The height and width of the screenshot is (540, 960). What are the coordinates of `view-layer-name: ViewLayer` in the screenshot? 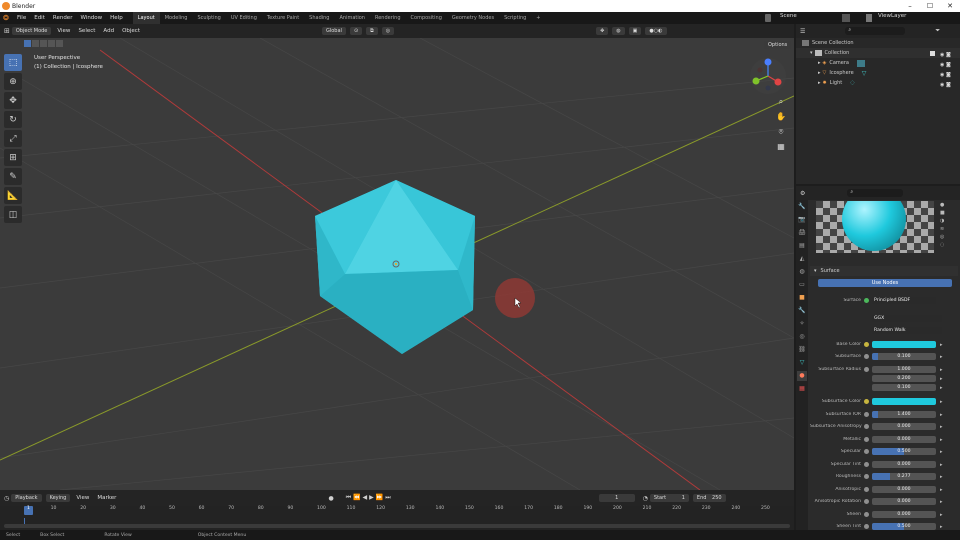 It's located at (892, 16).